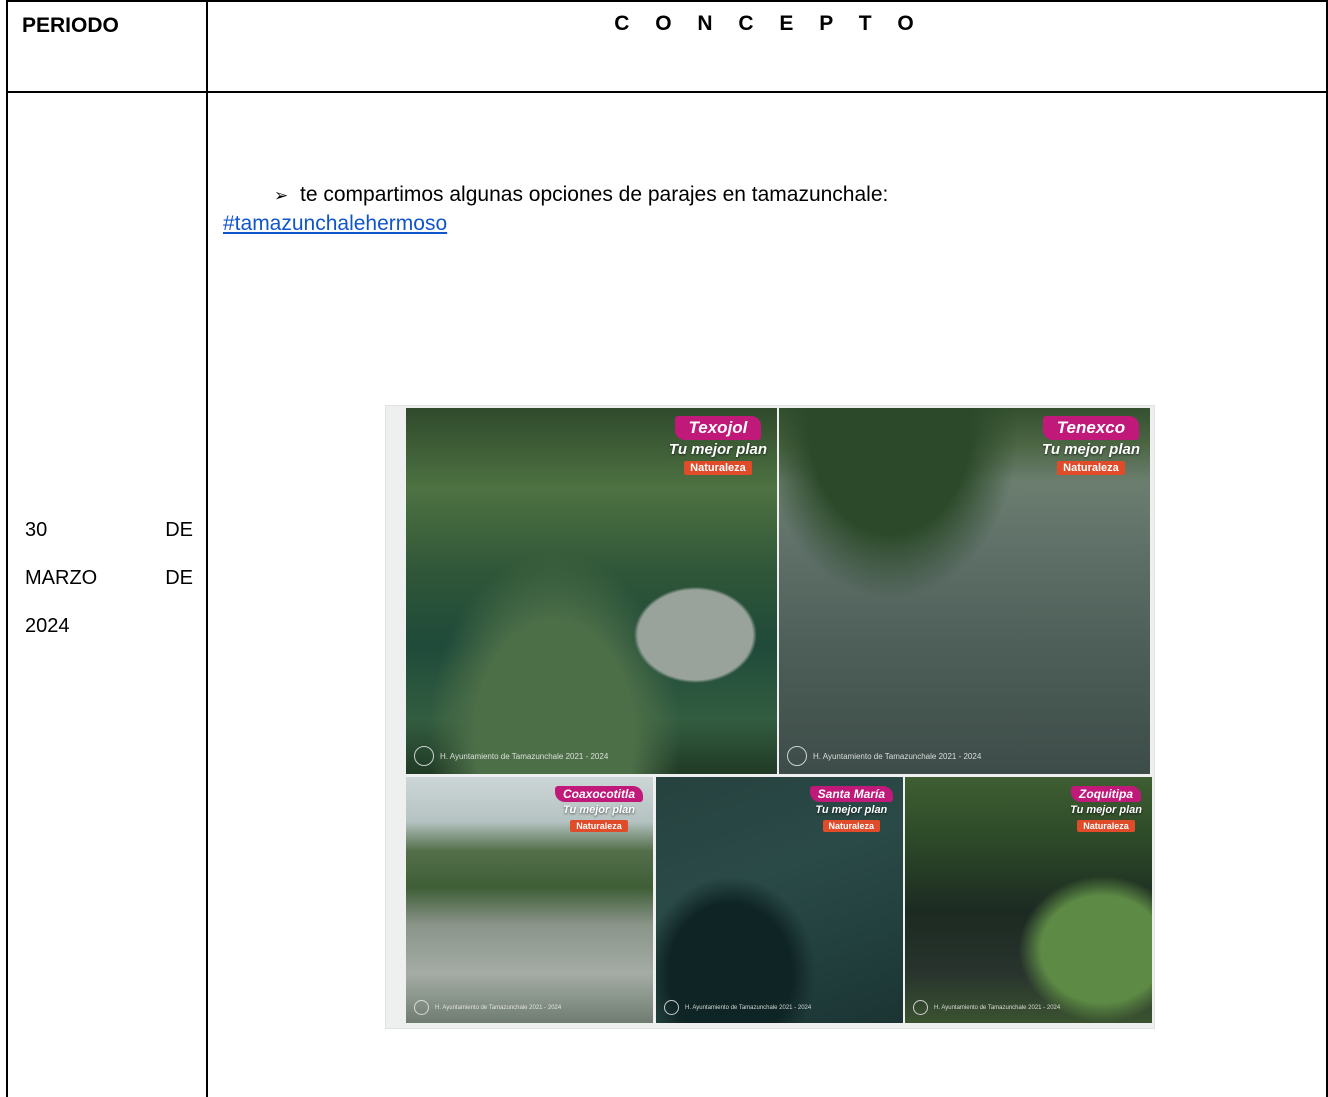 The image size is (1328, 1097). Describe the element at coordinates (47, 626) in the screenshot. I see `date-row: 2024` at that location.